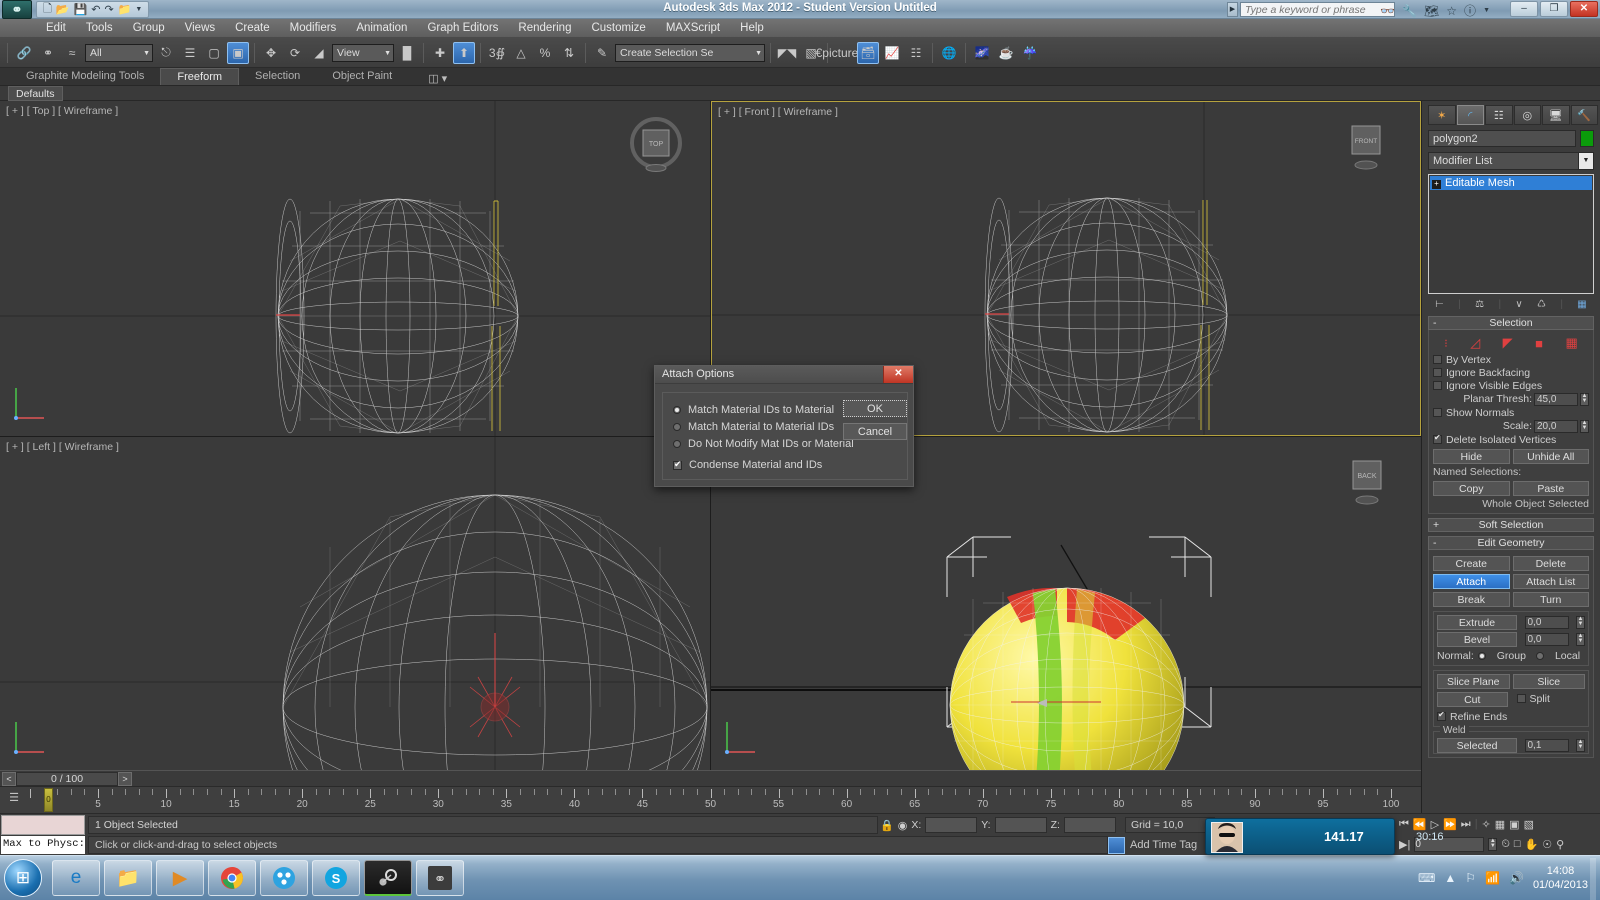  I want to click on ribbon-tab-object-paint: Object Paint, so click(362, 76).